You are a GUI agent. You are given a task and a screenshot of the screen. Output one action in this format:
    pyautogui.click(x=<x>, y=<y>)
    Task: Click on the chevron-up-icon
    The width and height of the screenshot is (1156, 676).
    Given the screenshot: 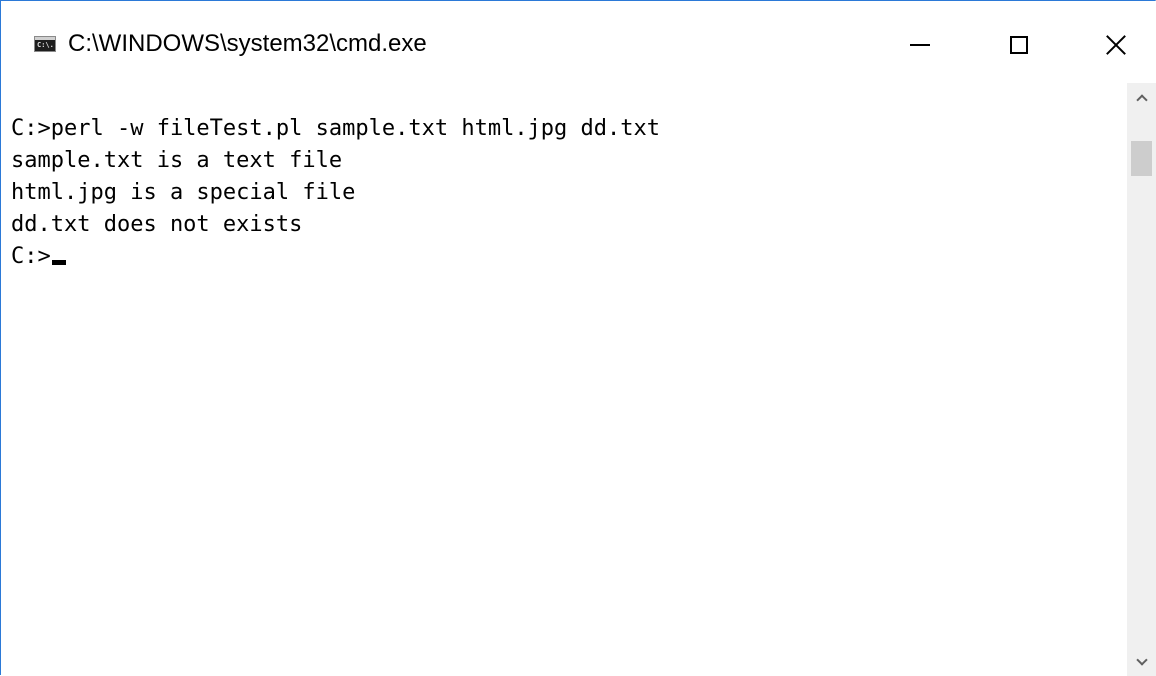 What is the action you would take?
    pyautogui.click(x=1141, y=99)
    